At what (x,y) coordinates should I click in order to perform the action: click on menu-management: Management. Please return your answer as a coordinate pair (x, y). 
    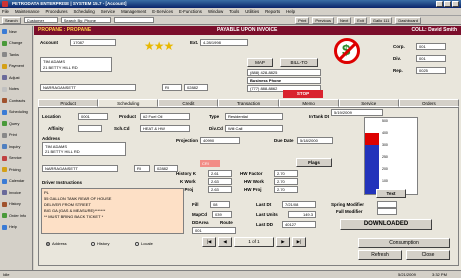
    Looking at the image, I should click on (133, 11).